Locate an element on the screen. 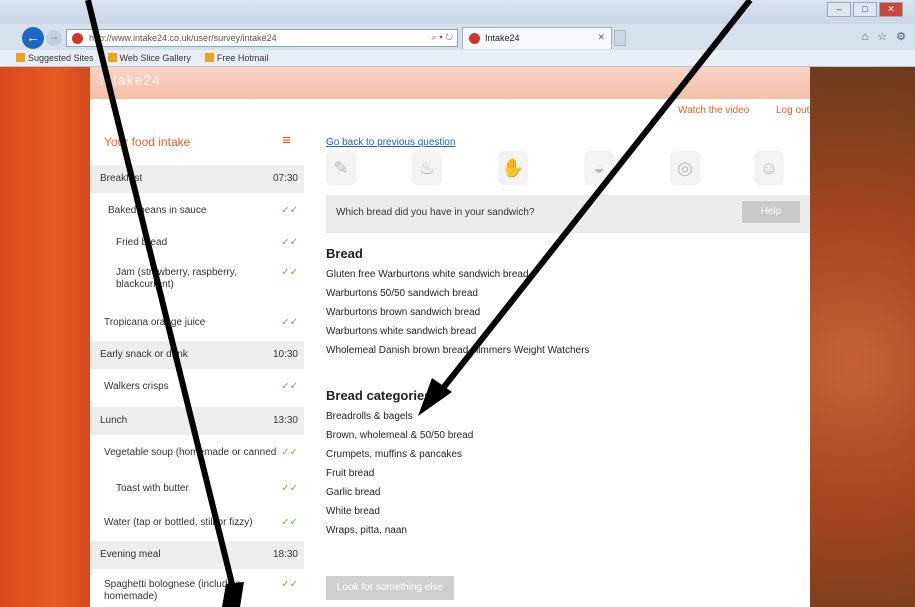 Image resolution: width=915 pixels, height=607 pixels. food-icon: ♨ is located at coordinates (427, 168).